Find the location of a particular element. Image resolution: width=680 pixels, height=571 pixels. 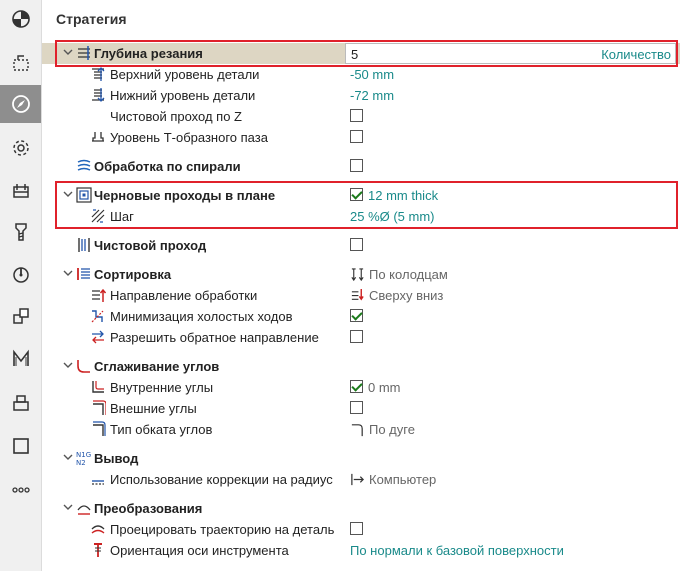

direction-label: Направление обработки is located at coordinates (184, 295).